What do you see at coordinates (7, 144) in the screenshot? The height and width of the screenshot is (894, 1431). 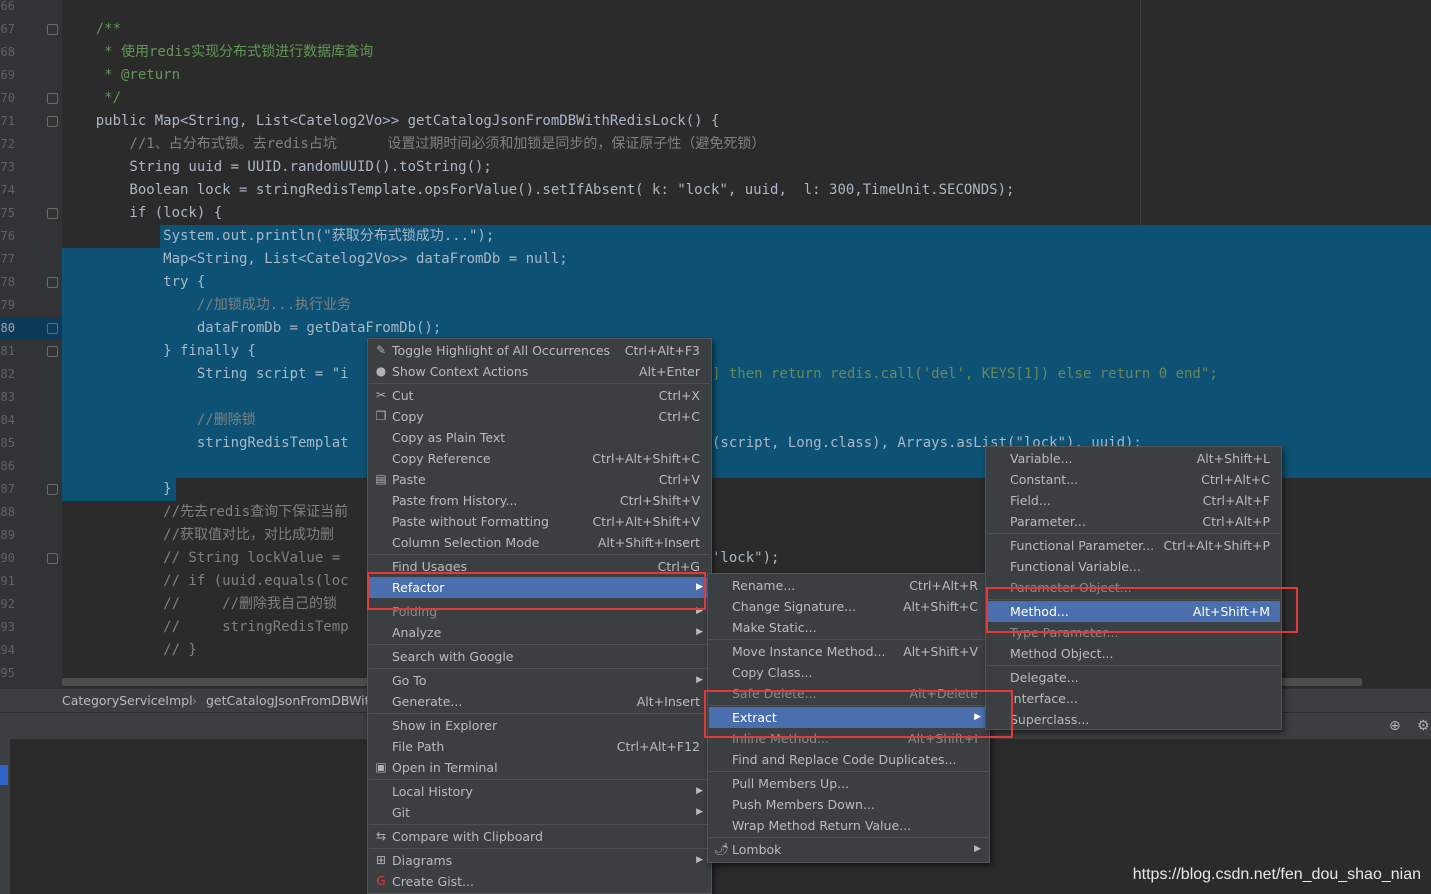 I see `line-number: 72` at bounding box center [7, 144].